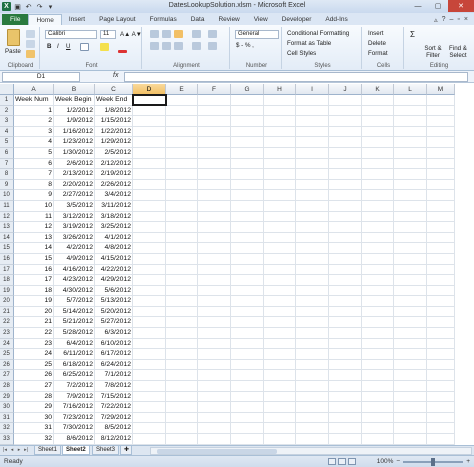 The image size is (474, 467). I want to click on cell-h30, so click(280, 407).